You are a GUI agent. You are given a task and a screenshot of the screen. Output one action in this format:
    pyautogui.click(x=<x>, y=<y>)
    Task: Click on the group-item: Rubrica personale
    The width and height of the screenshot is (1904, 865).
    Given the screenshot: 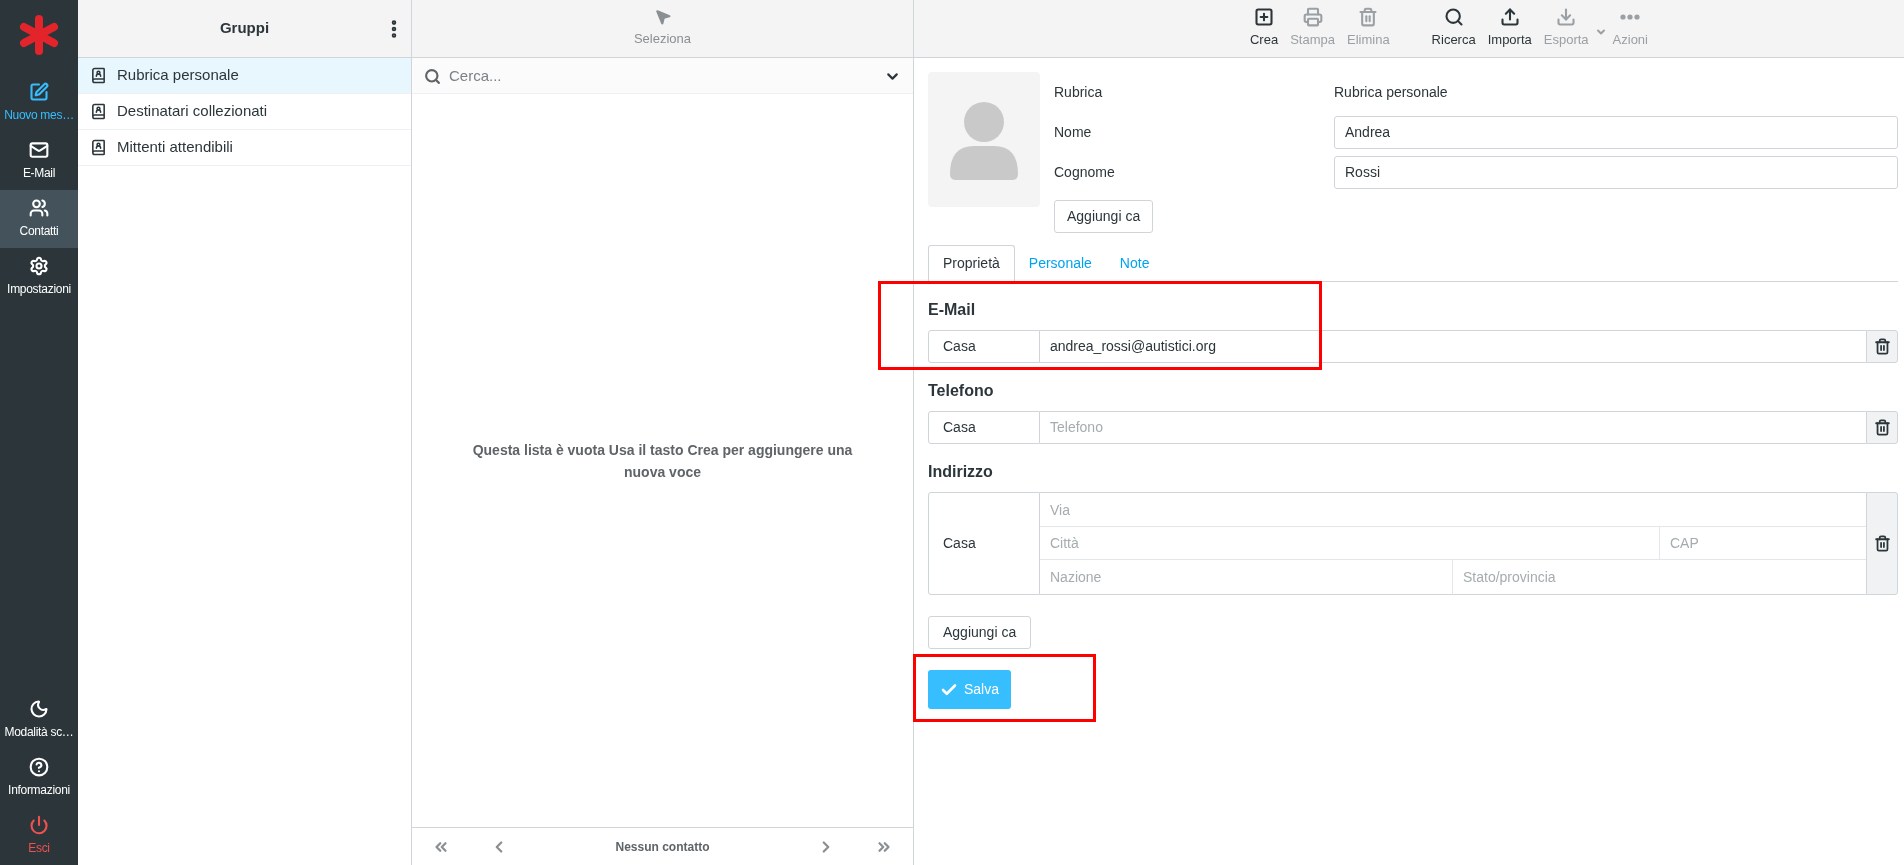 What is the action you would take?
    pyautogui.click(x=244, y=76)
    